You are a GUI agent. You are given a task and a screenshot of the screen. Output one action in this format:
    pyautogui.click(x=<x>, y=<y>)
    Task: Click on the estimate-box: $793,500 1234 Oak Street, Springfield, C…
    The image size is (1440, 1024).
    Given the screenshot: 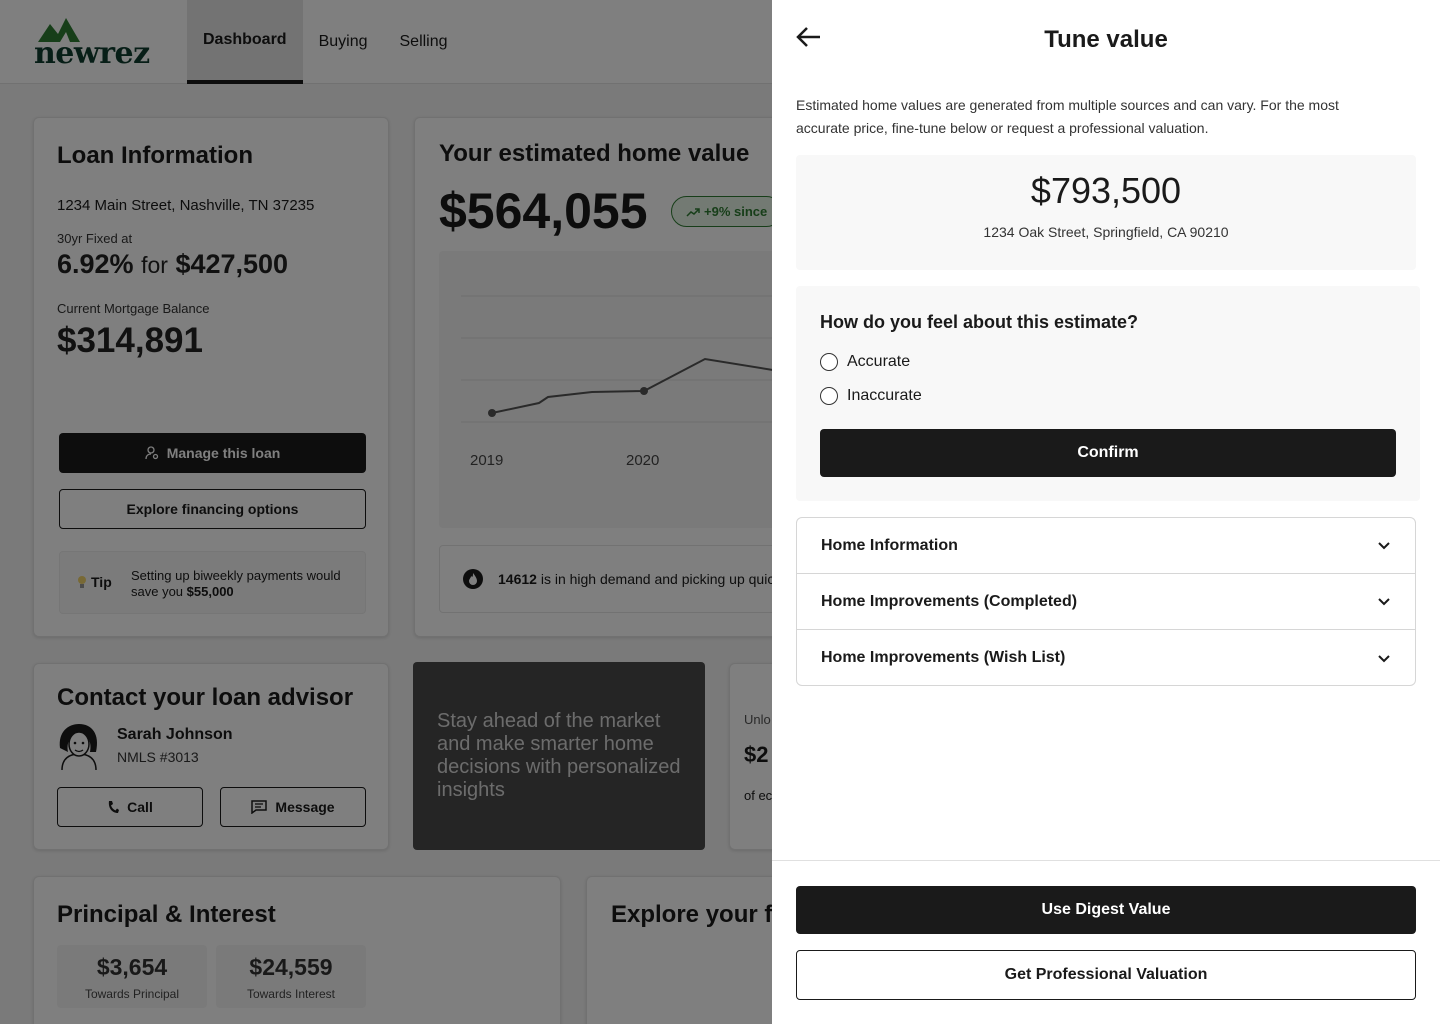 What is the action you would take?
    pyautogui.click(x=1106, y=212)
    